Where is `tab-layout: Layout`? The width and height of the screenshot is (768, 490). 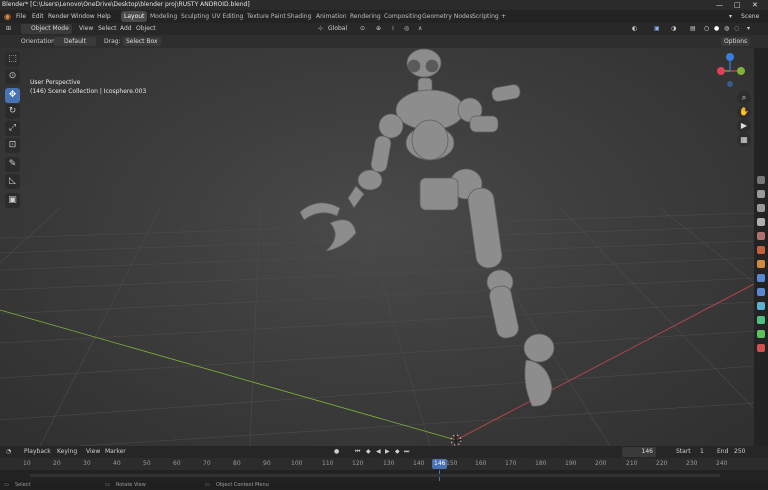
tab-layout: Layout is located at coordinates (134, 16).